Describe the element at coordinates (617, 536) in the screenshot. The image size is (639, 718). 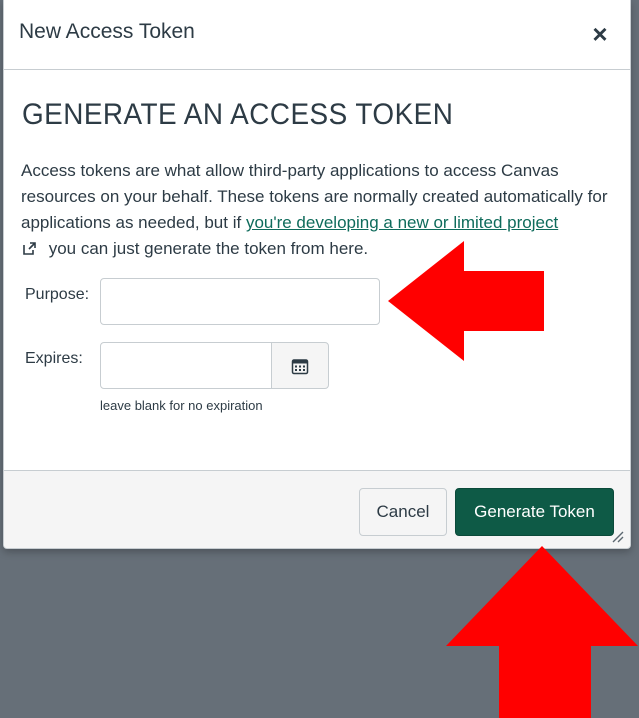
I see `resize-handle-icon` at that location.